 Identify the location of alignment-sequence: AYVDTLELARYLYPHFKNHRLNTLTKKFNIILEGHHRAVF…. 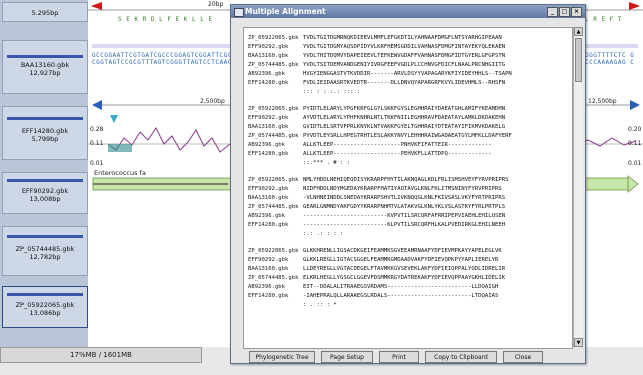
(404, 118).